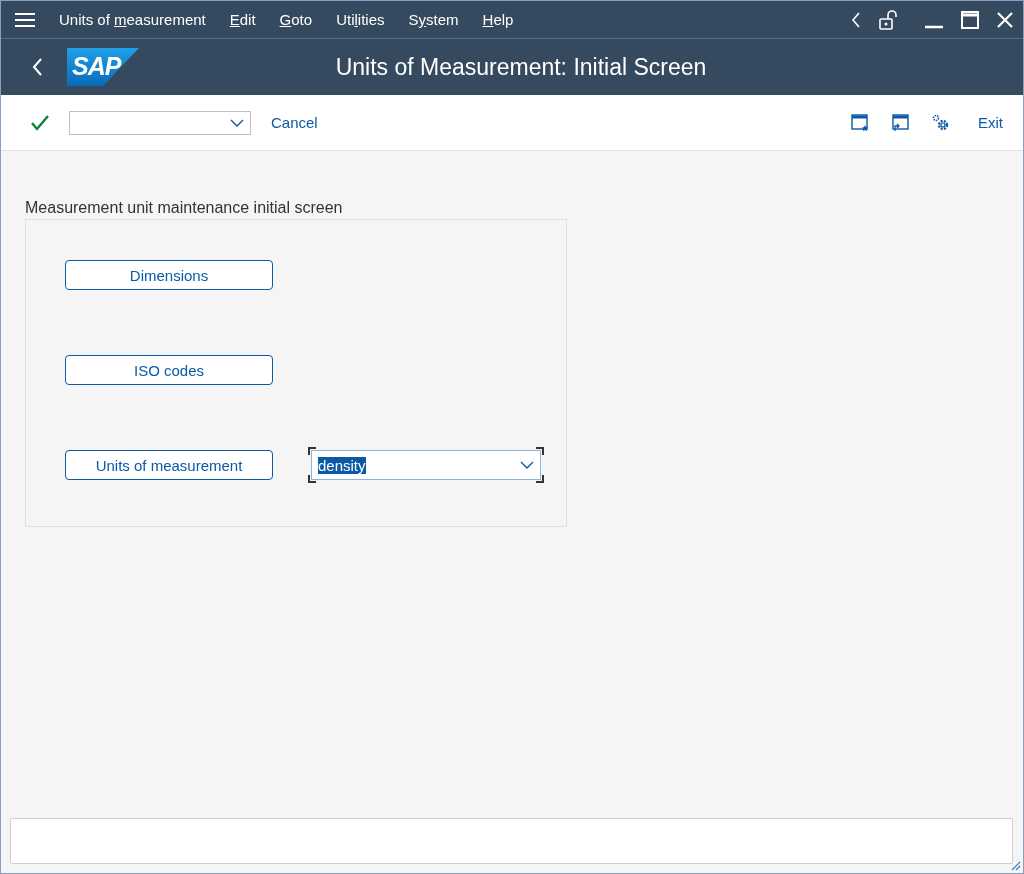 This screenshot has height=874, width=1024. Describe the element at coordinates (970, 19) in the screenshot. I see `maximize-icon` at that location.